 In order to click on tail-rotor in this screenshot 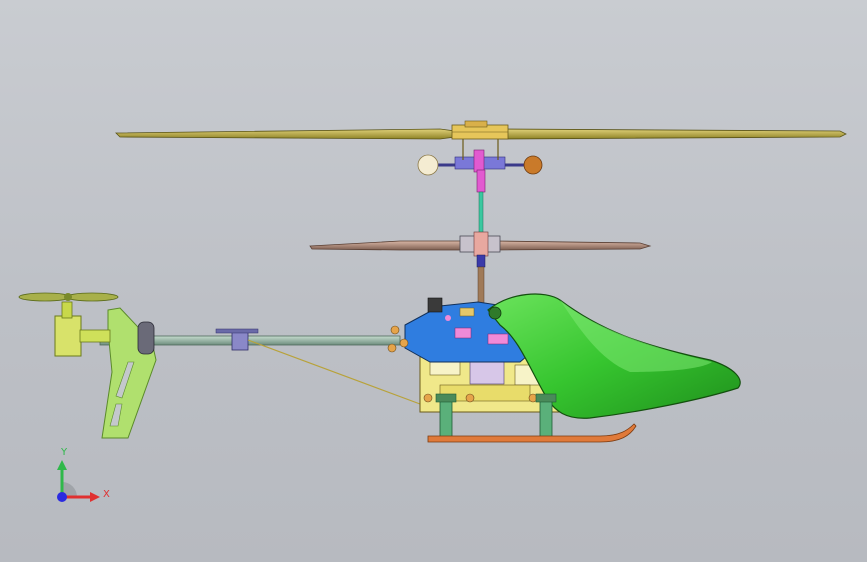, I will do `click(68, 297)`.